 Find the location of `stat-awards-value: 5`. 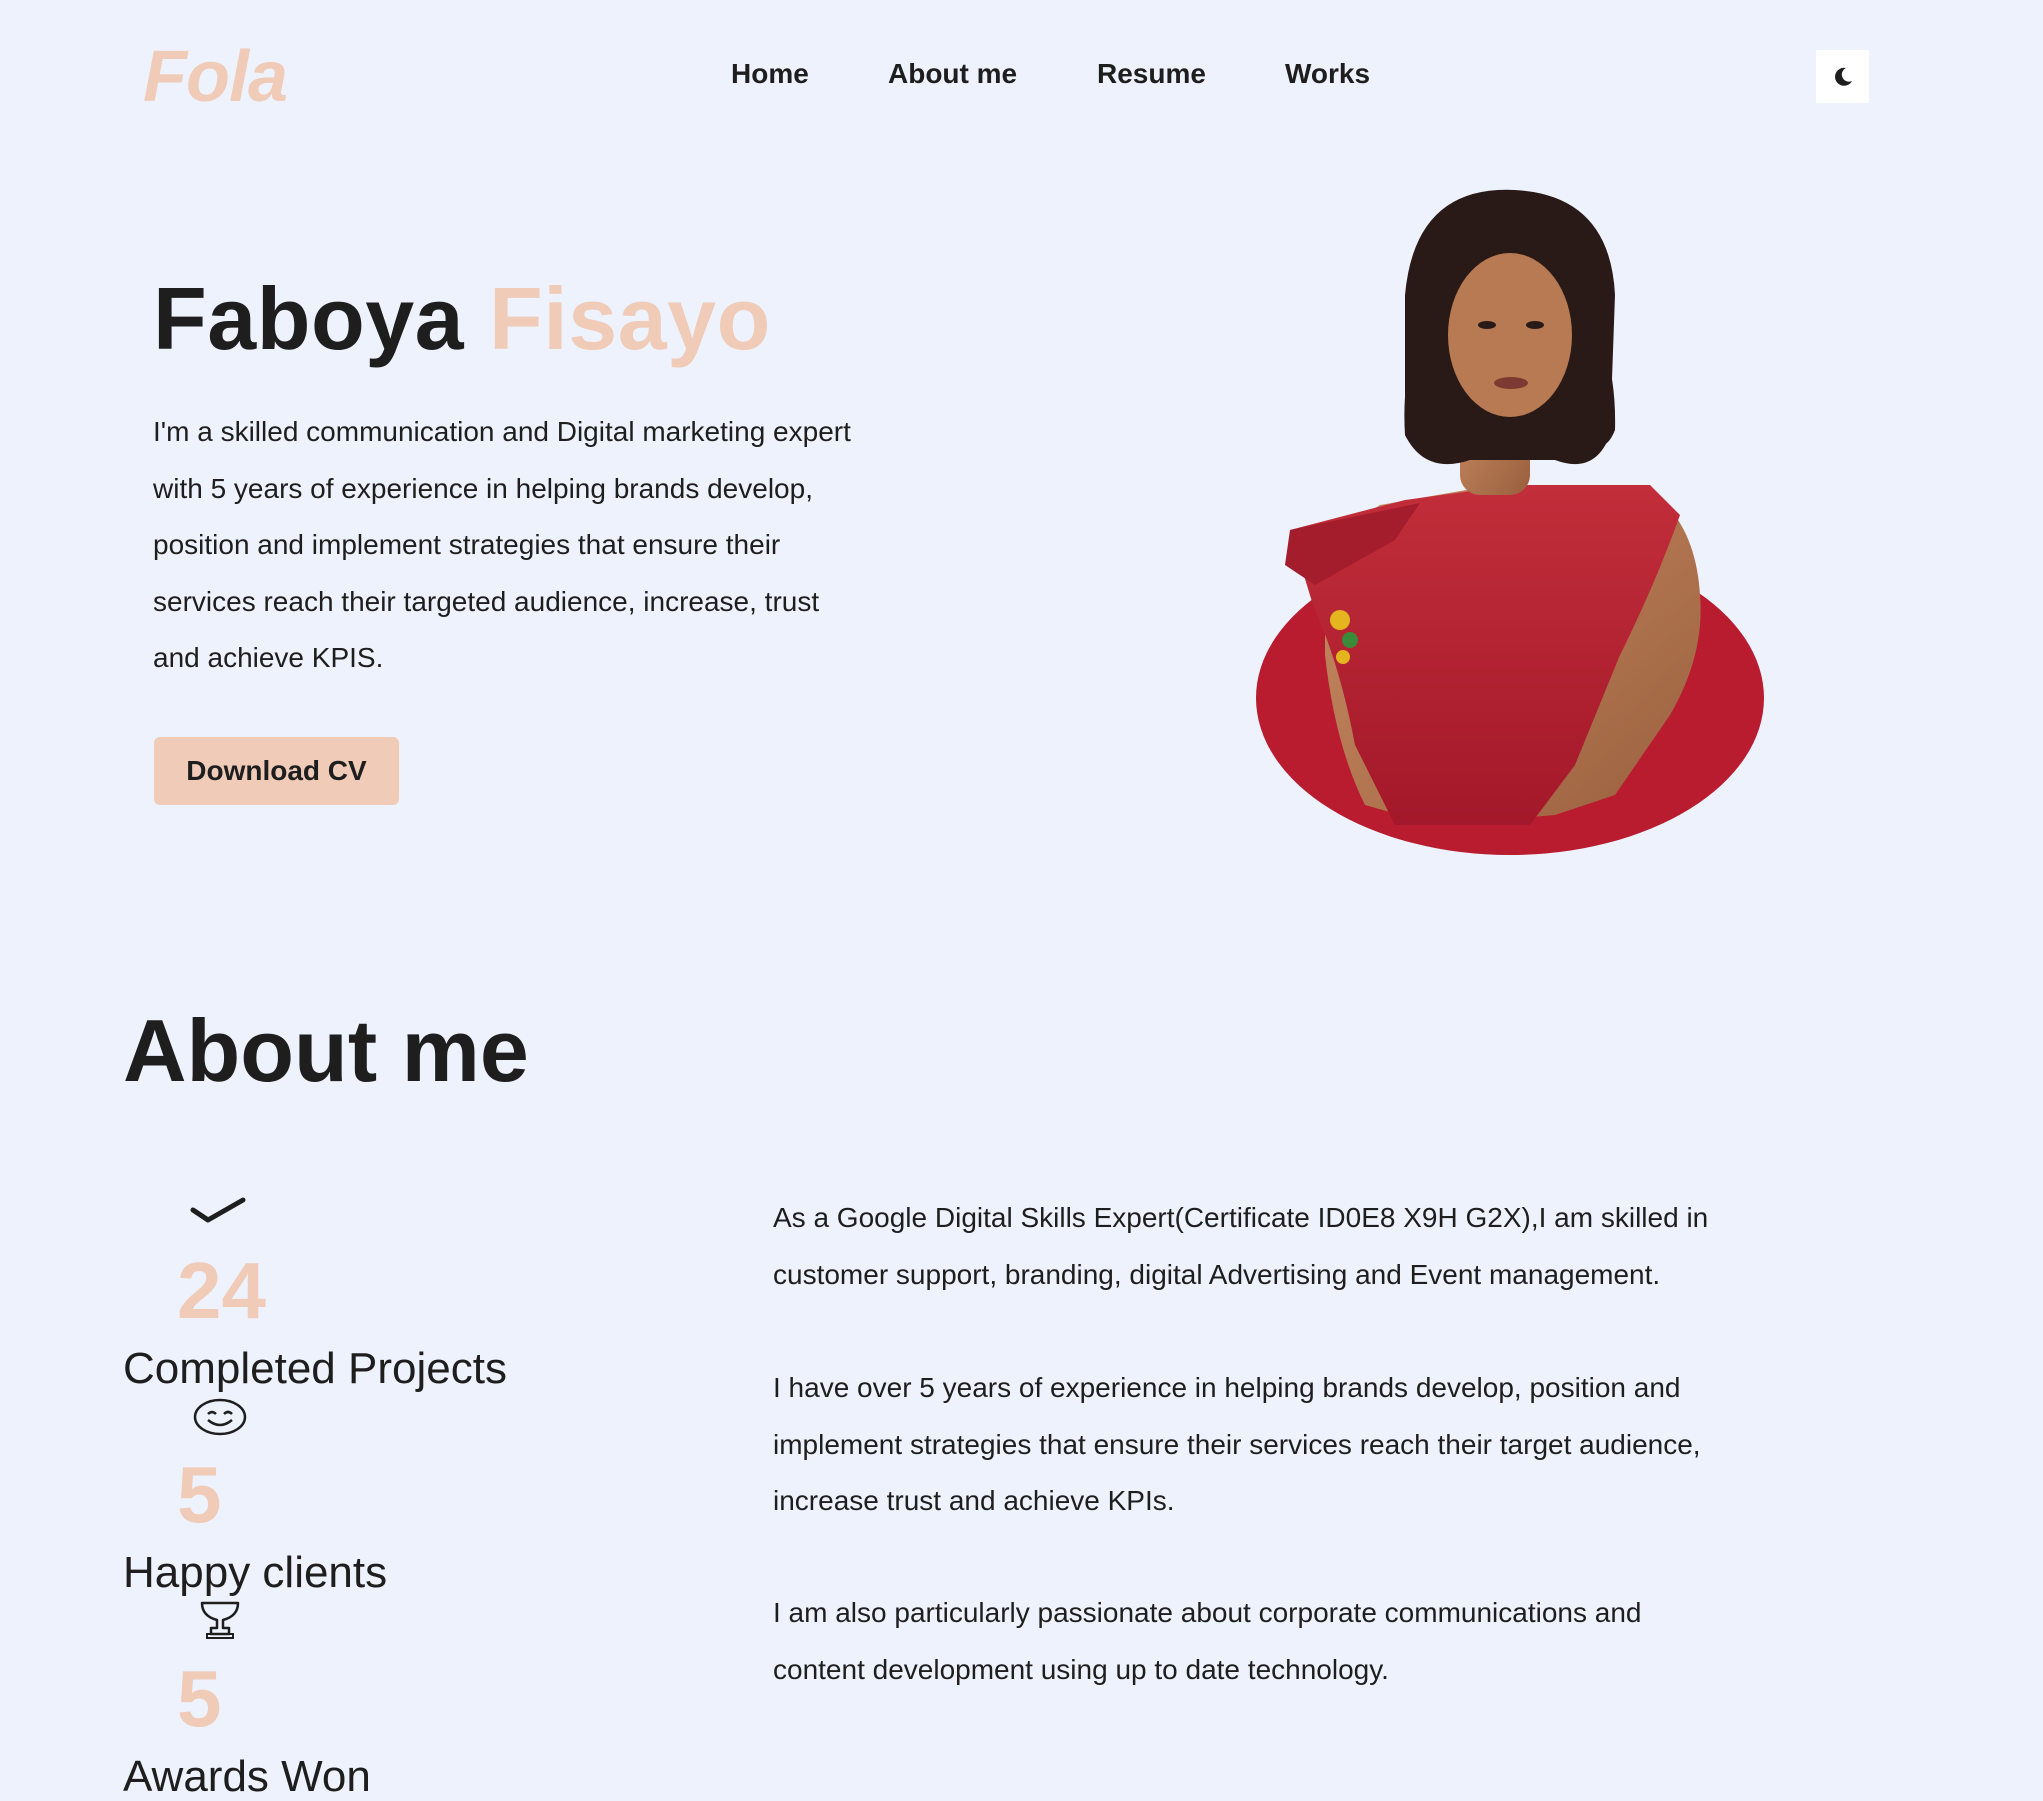

stat-awards-value: 5 is located at coordinates (199, 1698).